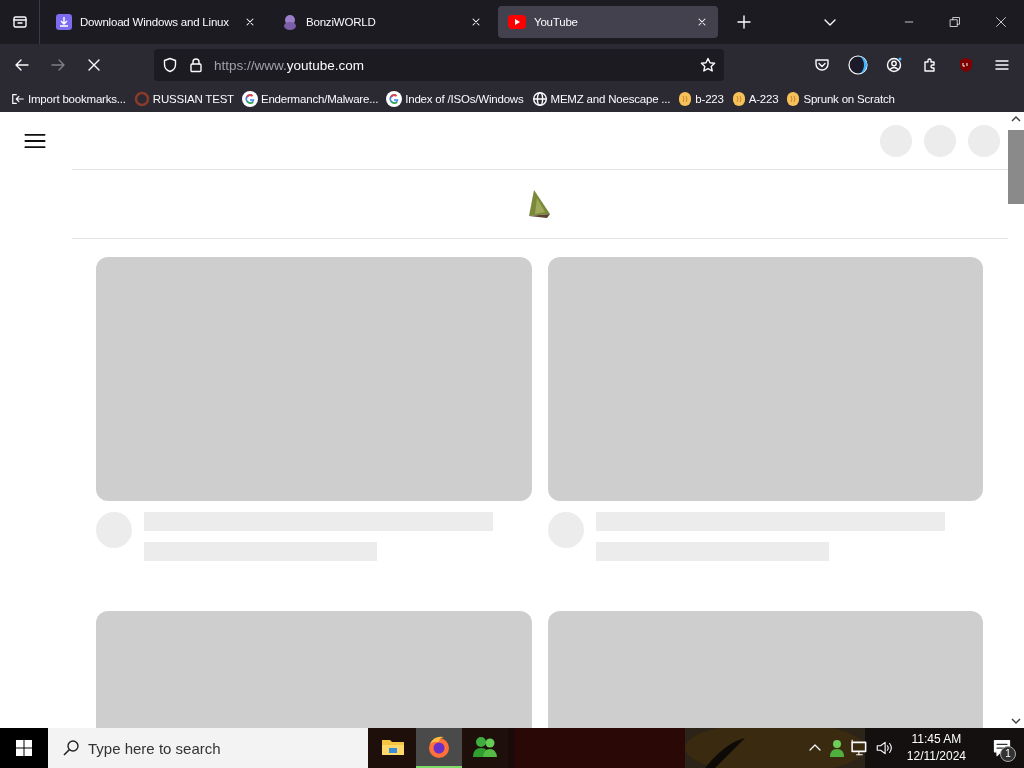 This screenshot has width=1024, height=768. What do you see at coordinates (208, 748) in the screenshot?
I see `search-field: Type here to search` at bounding box center [208, 748].